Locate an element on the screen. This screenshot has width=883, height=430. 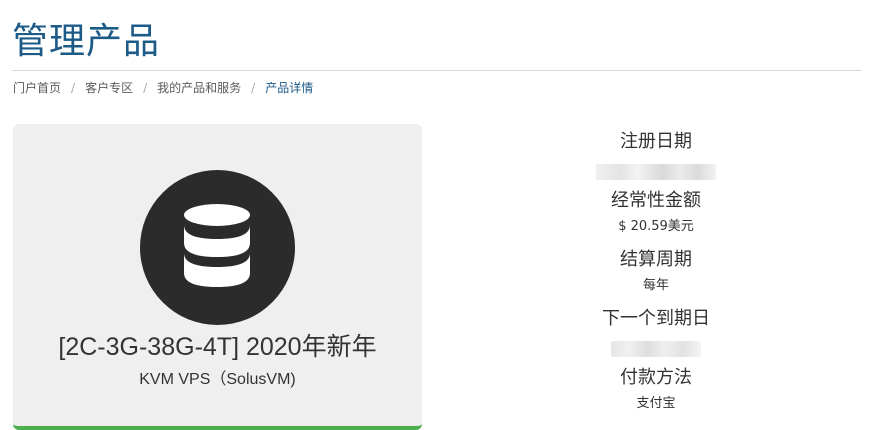
title-divider is located at coordinates (436, 70).